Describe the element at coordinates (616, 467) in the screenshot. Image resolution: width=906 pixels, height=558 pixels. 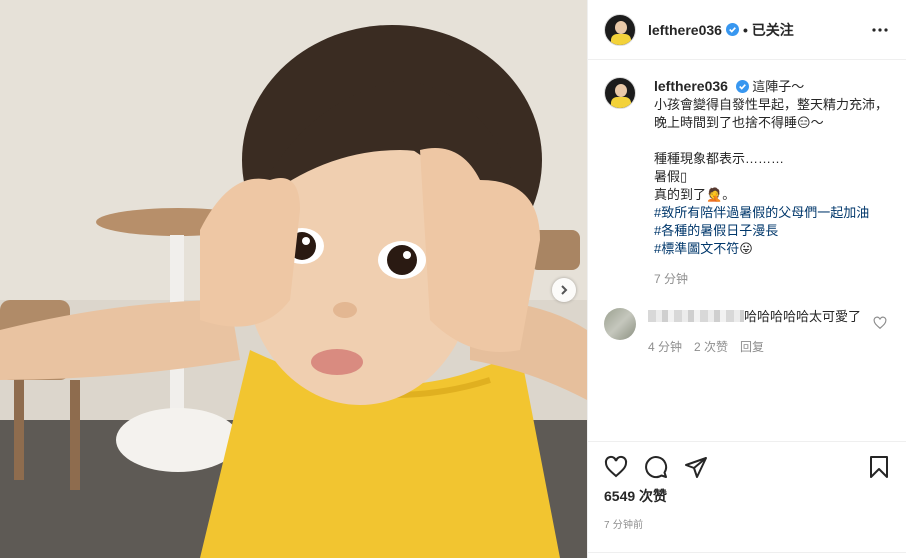
I see `heart-icon` at that location.